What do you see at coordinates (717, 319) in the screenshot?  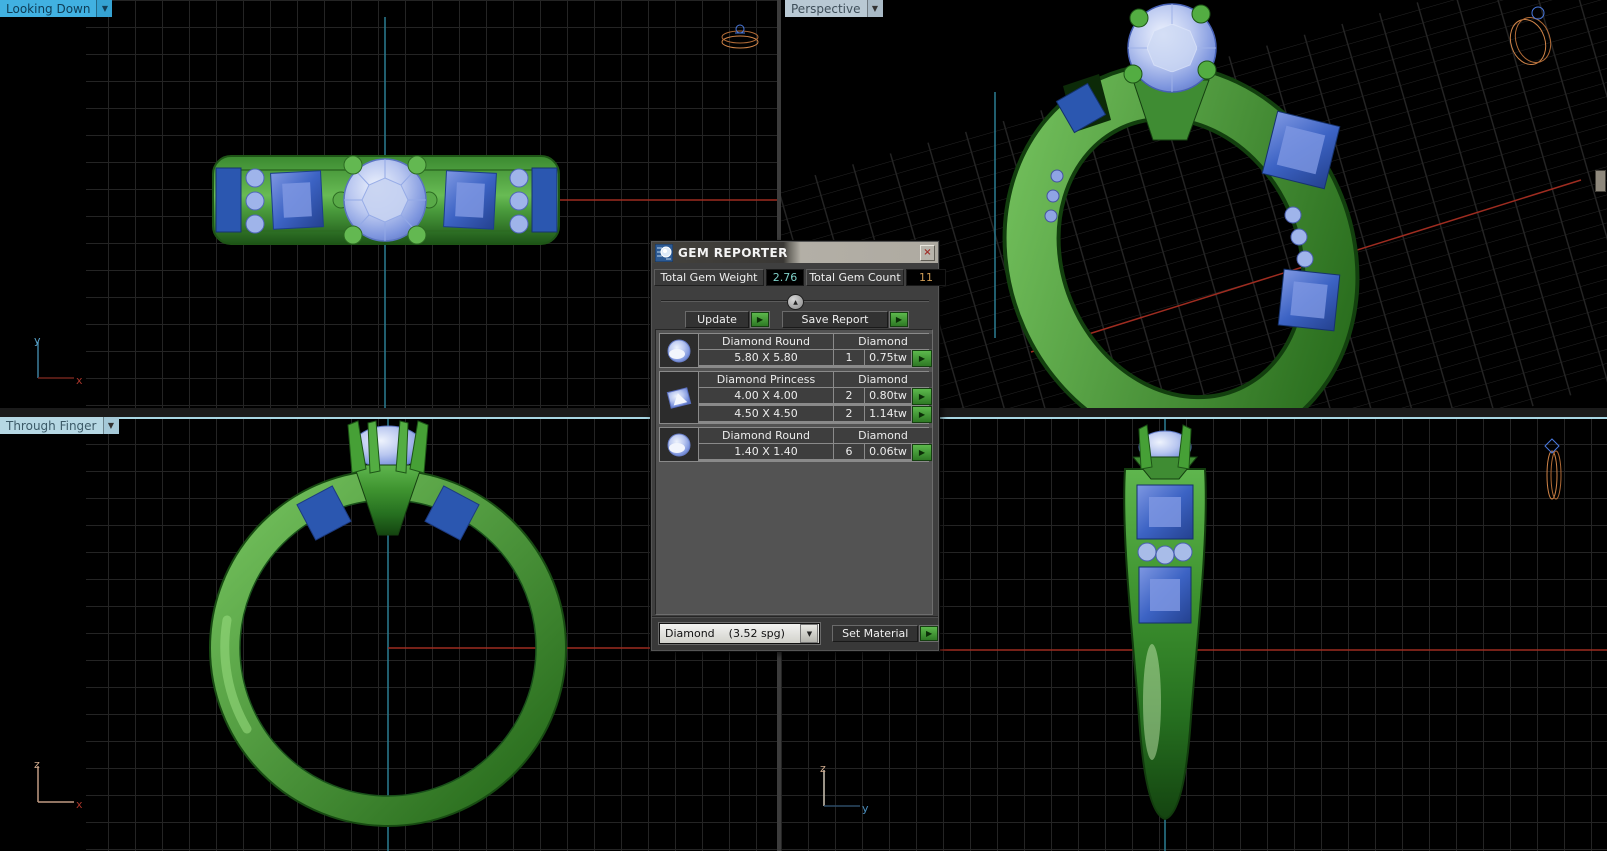 I see `update-button: Update` at bounding box center [717, 319].